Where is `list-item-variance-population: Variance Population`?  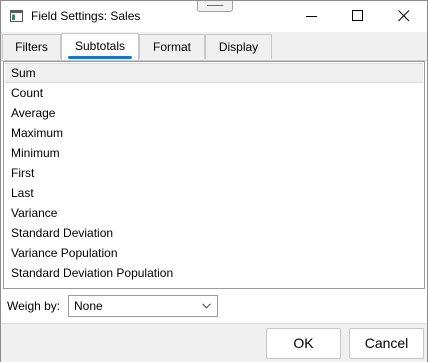 list-item-variance-population: Variance Population is located at coordinates (214, 253).